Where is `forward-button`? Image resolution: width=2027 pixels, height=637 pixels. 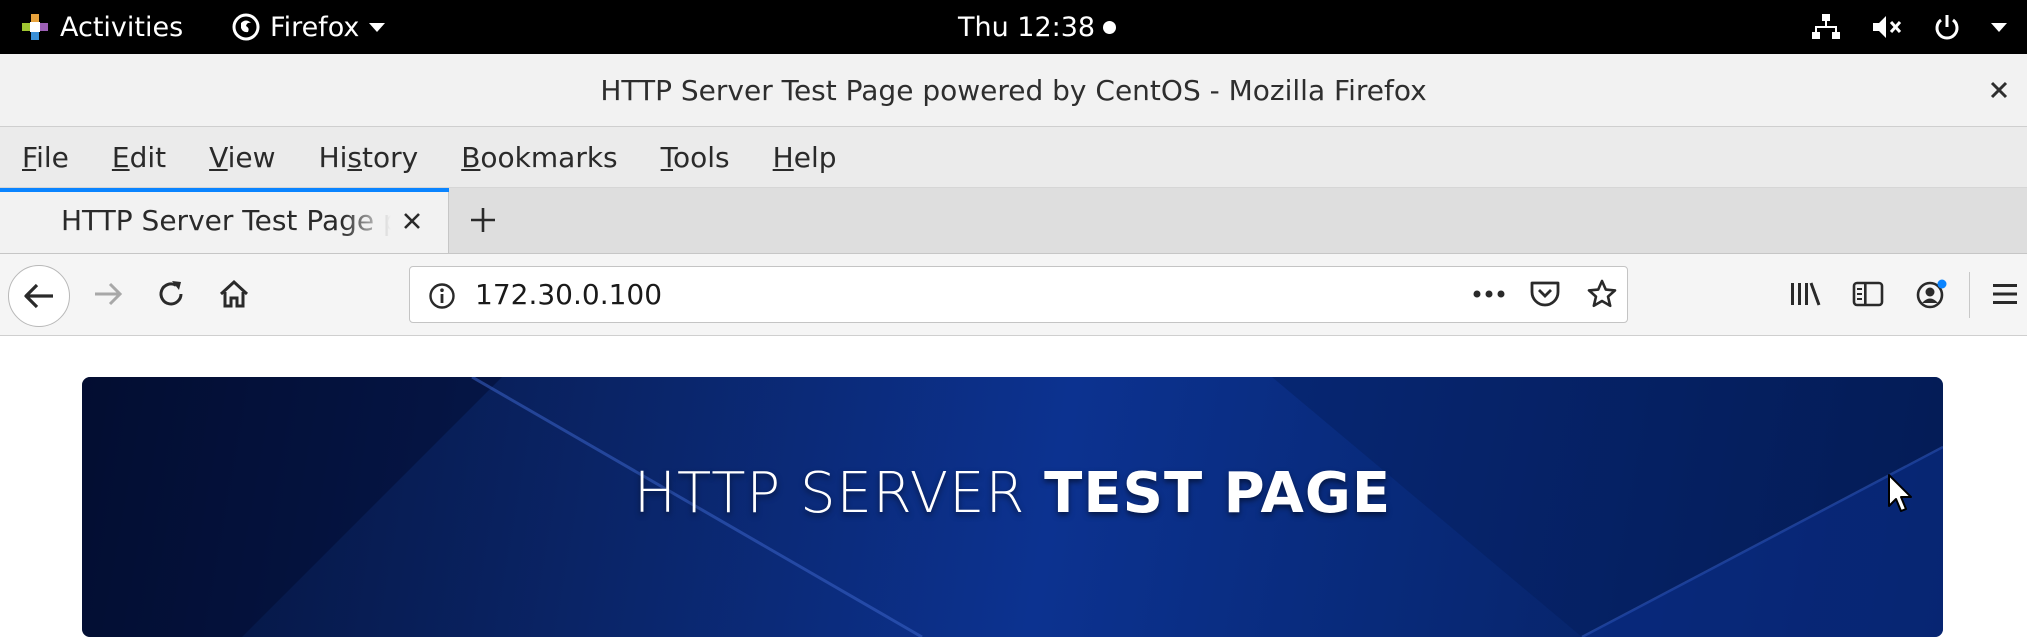
forward-button is located at coordinates (108, 294).